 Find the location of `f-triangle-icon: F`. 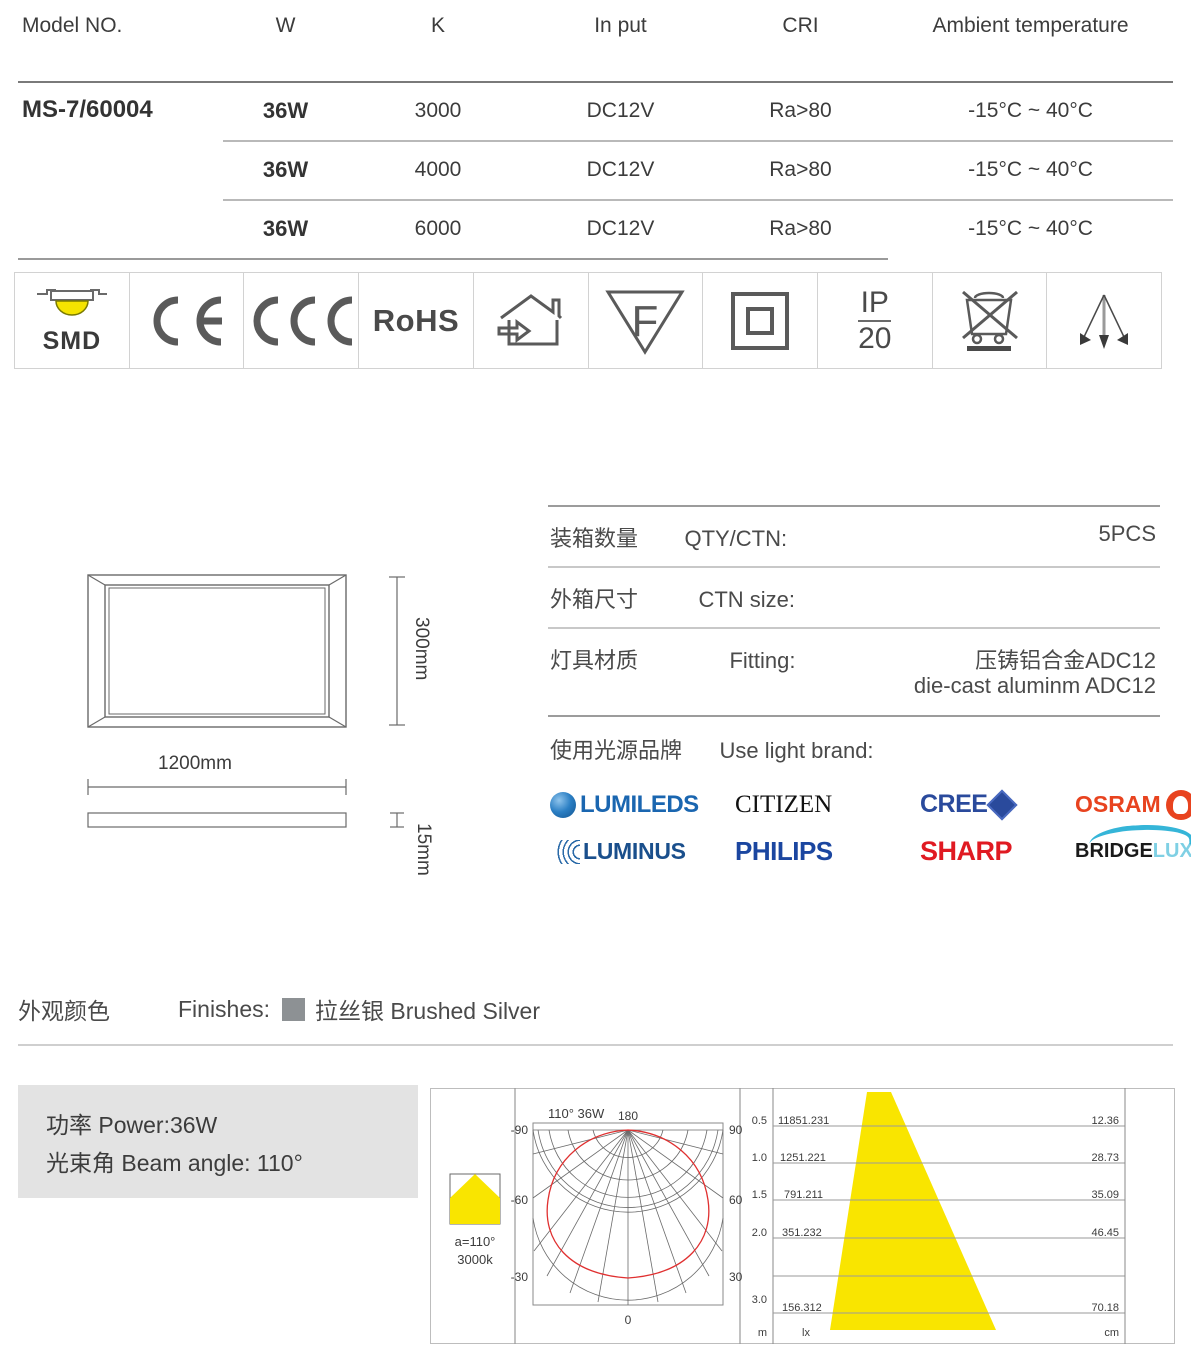

f-triangle-icon: F is located at coordinates (645, 322).